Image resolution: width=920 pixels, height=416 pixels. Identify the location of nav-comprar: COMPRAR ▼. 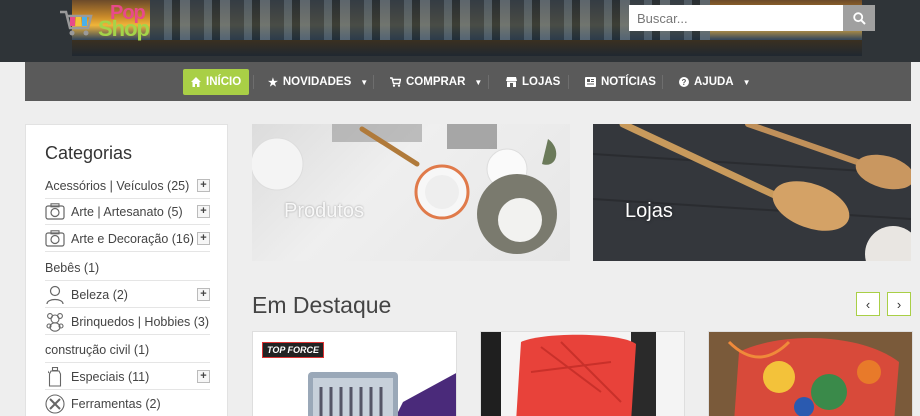
(436, 82).